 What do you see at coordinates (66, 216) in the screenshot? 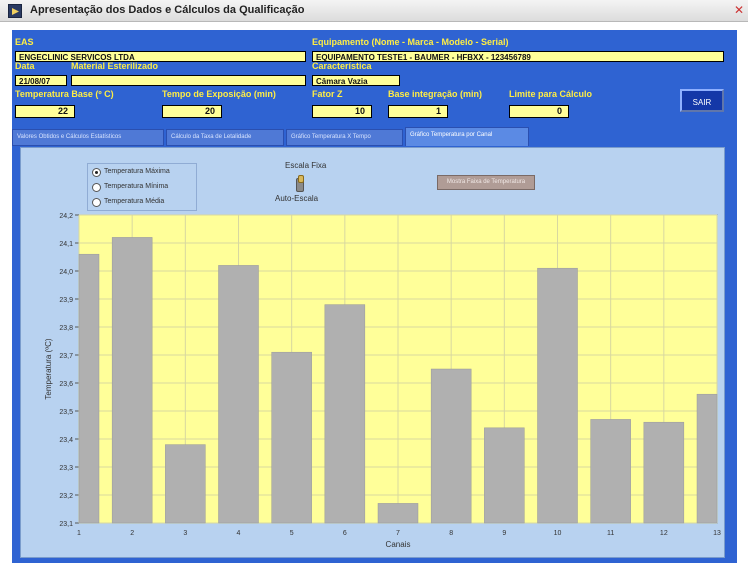
I see `y-tick-label: 24,2` at bounding box center [66, 216].